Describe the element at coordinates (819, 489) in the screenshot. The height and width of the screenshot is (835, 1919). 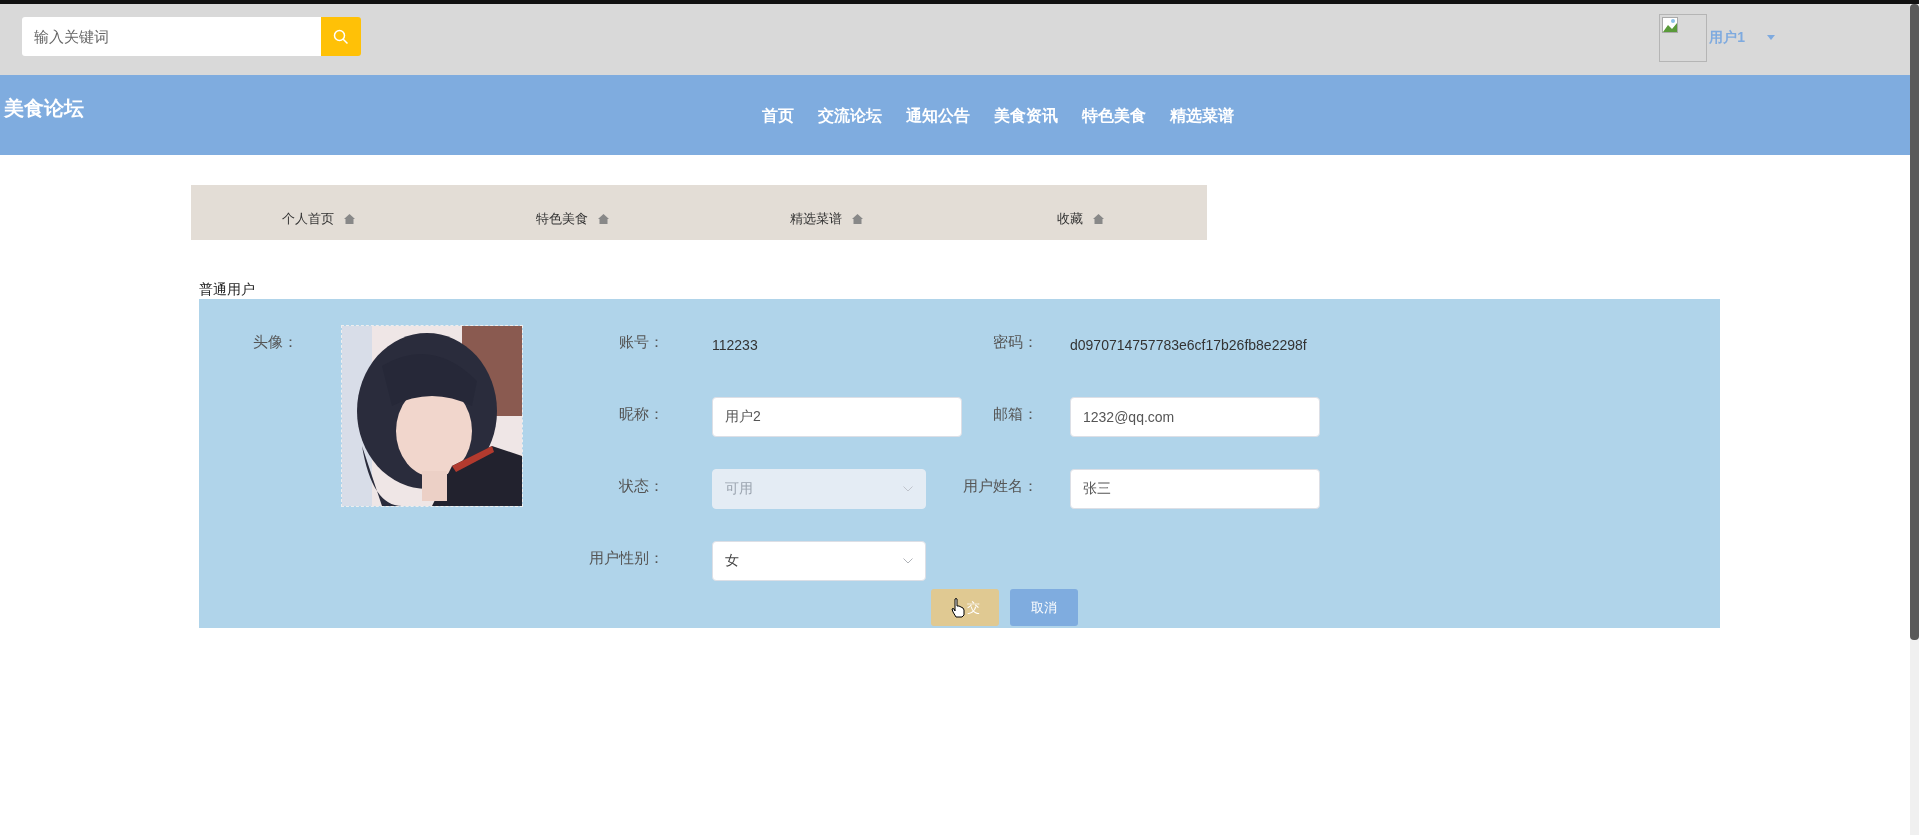
I see `select-field: 可用` at that location.